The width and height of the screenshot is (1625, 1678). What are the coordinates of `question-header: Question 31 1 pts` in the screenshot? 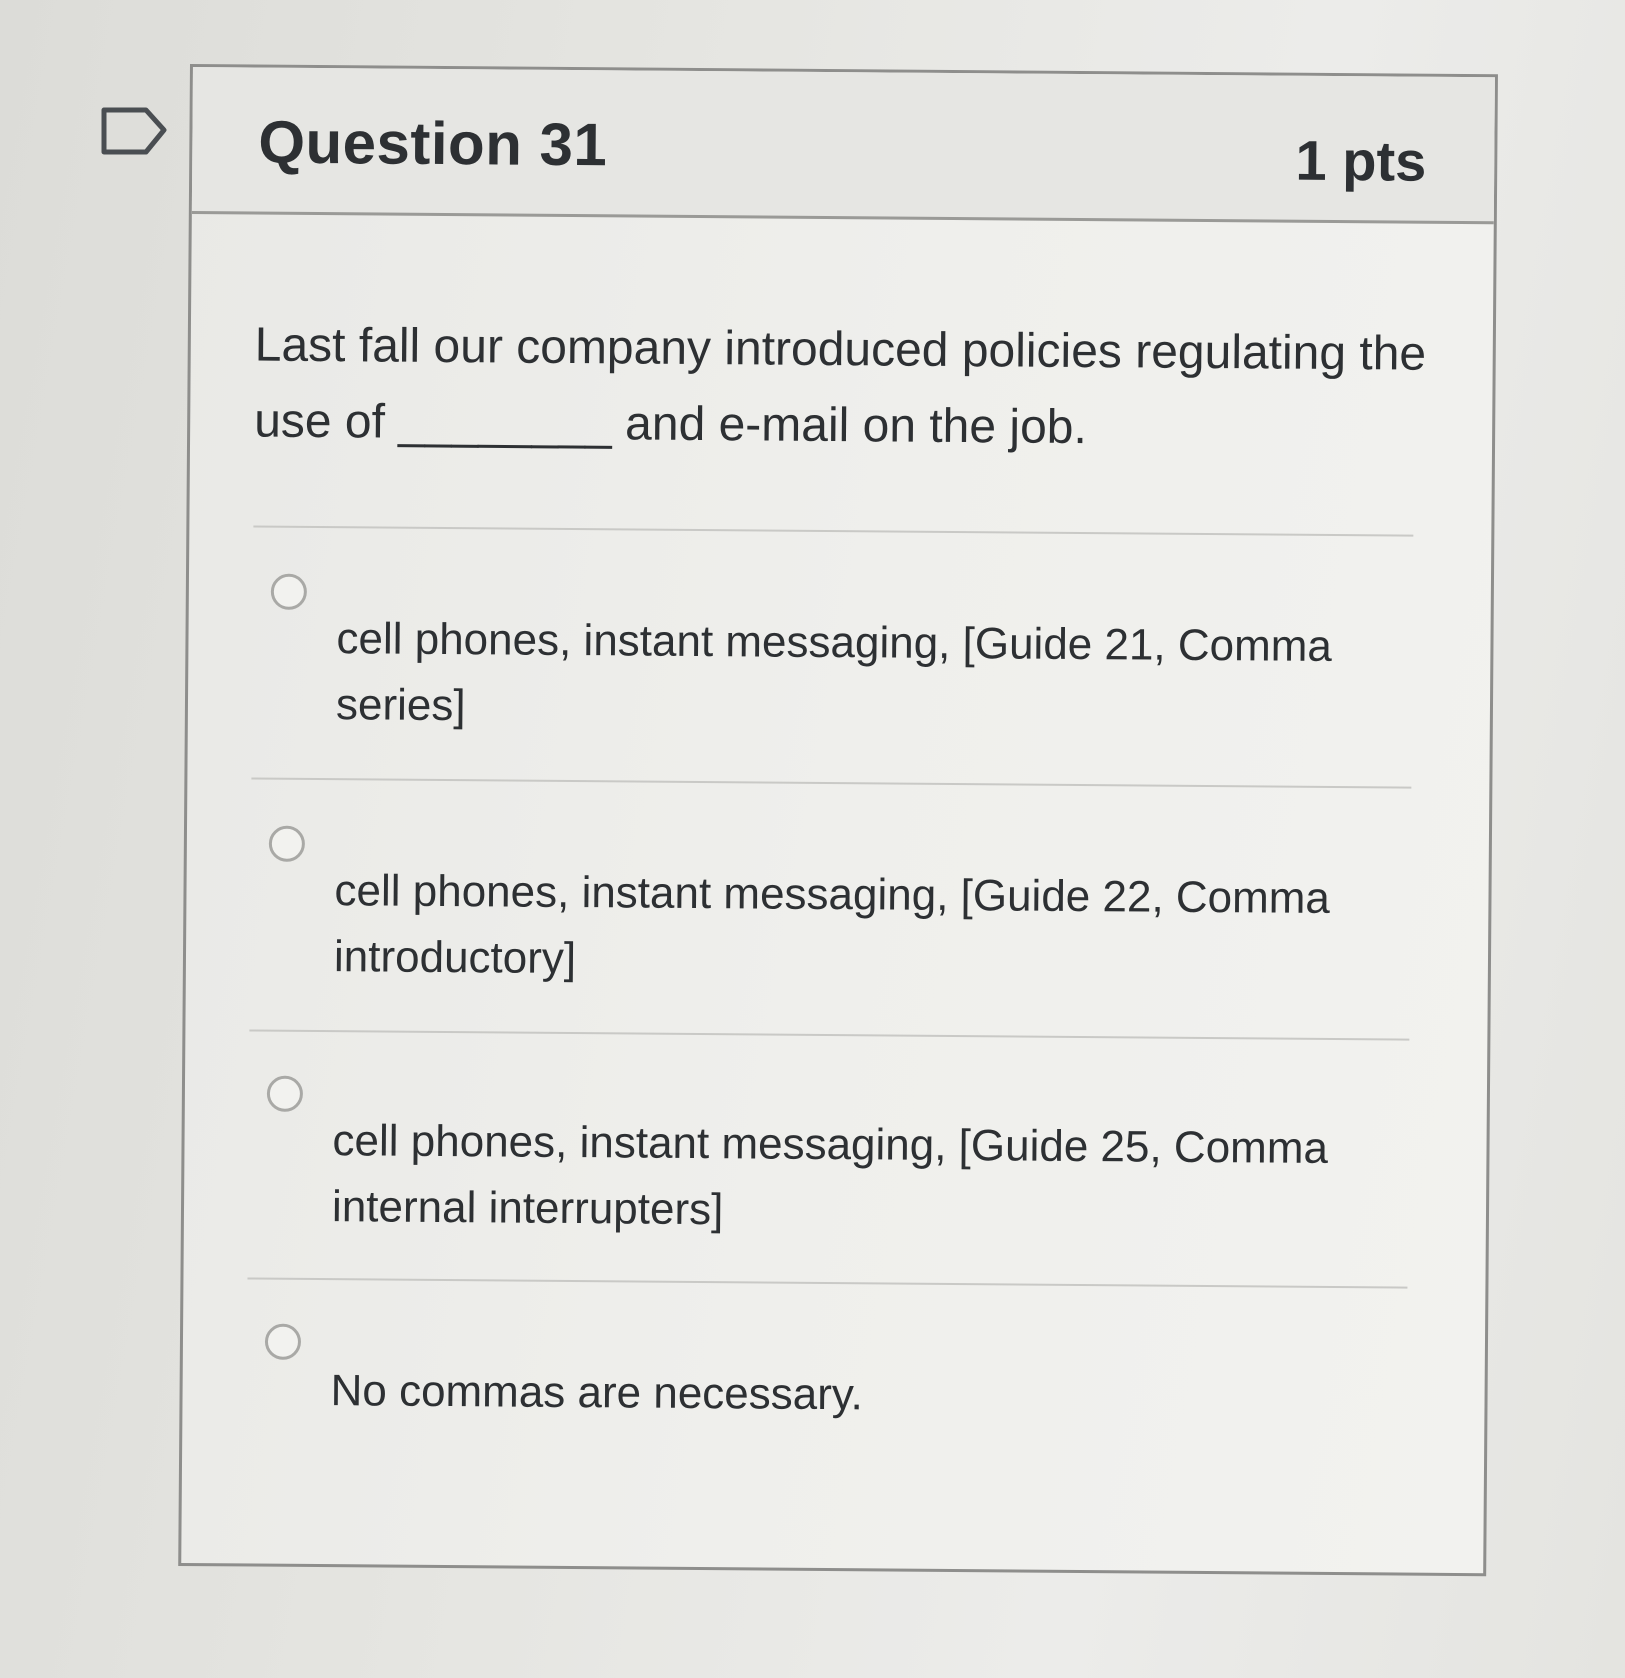 It's located at (843, 146).